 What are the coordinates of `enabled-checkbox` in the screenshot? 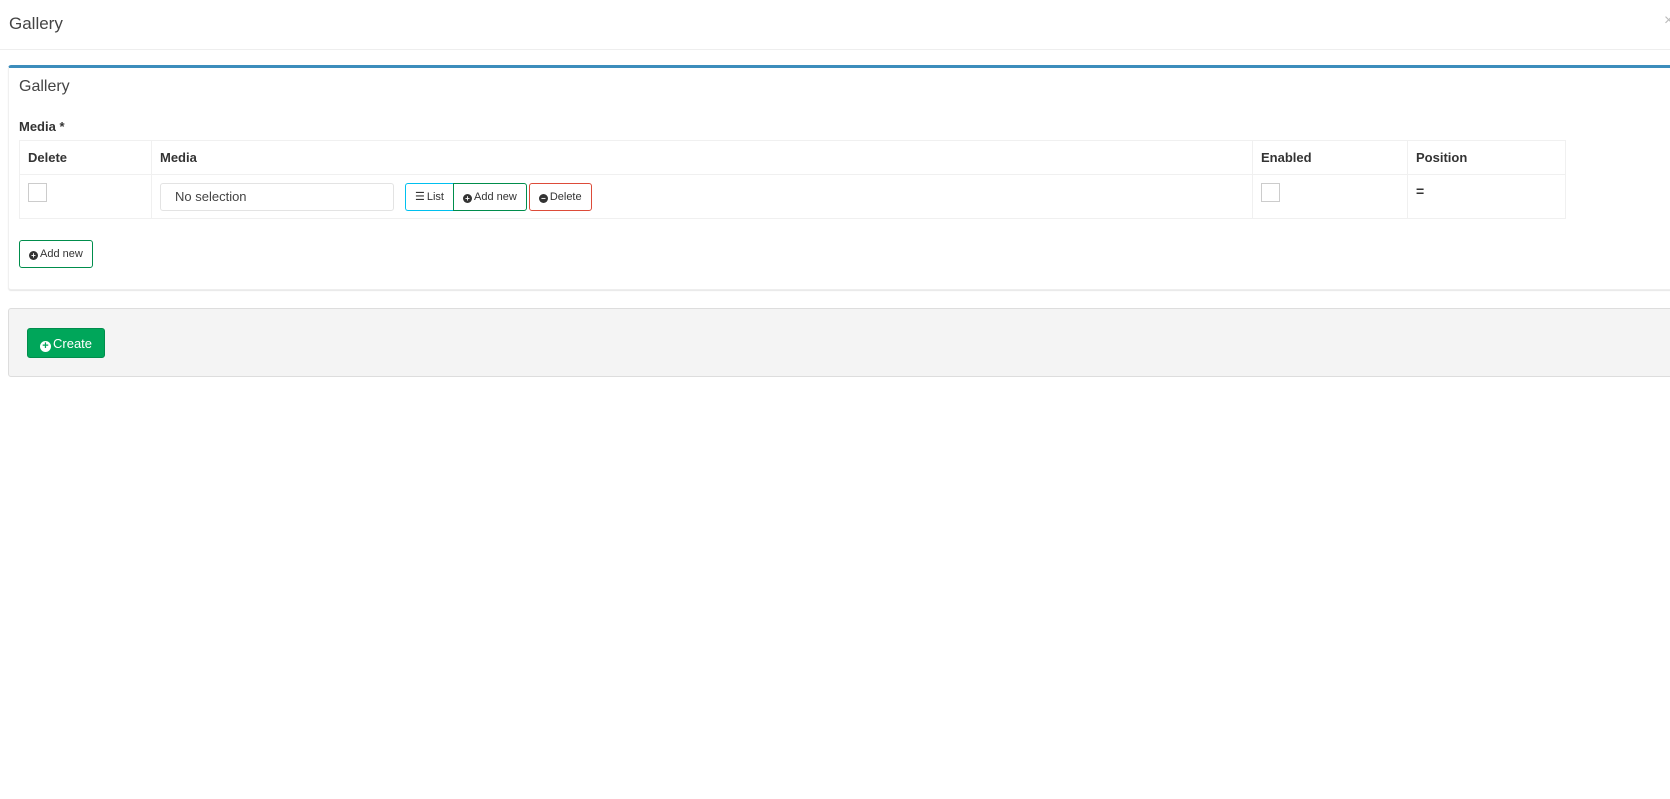 It's located at (1270, 192).